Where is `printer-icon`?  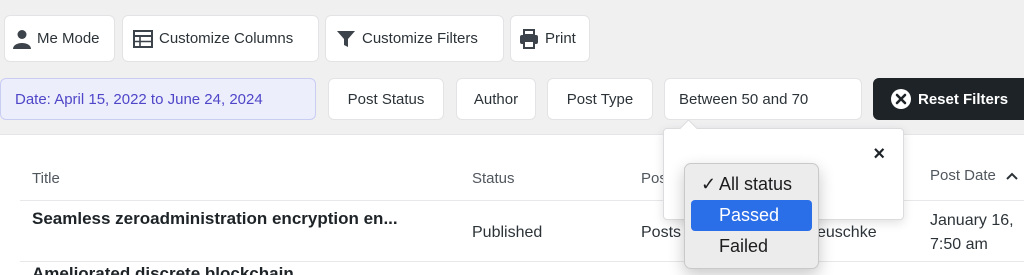
printer-icon is located at coordinates (529, 38).